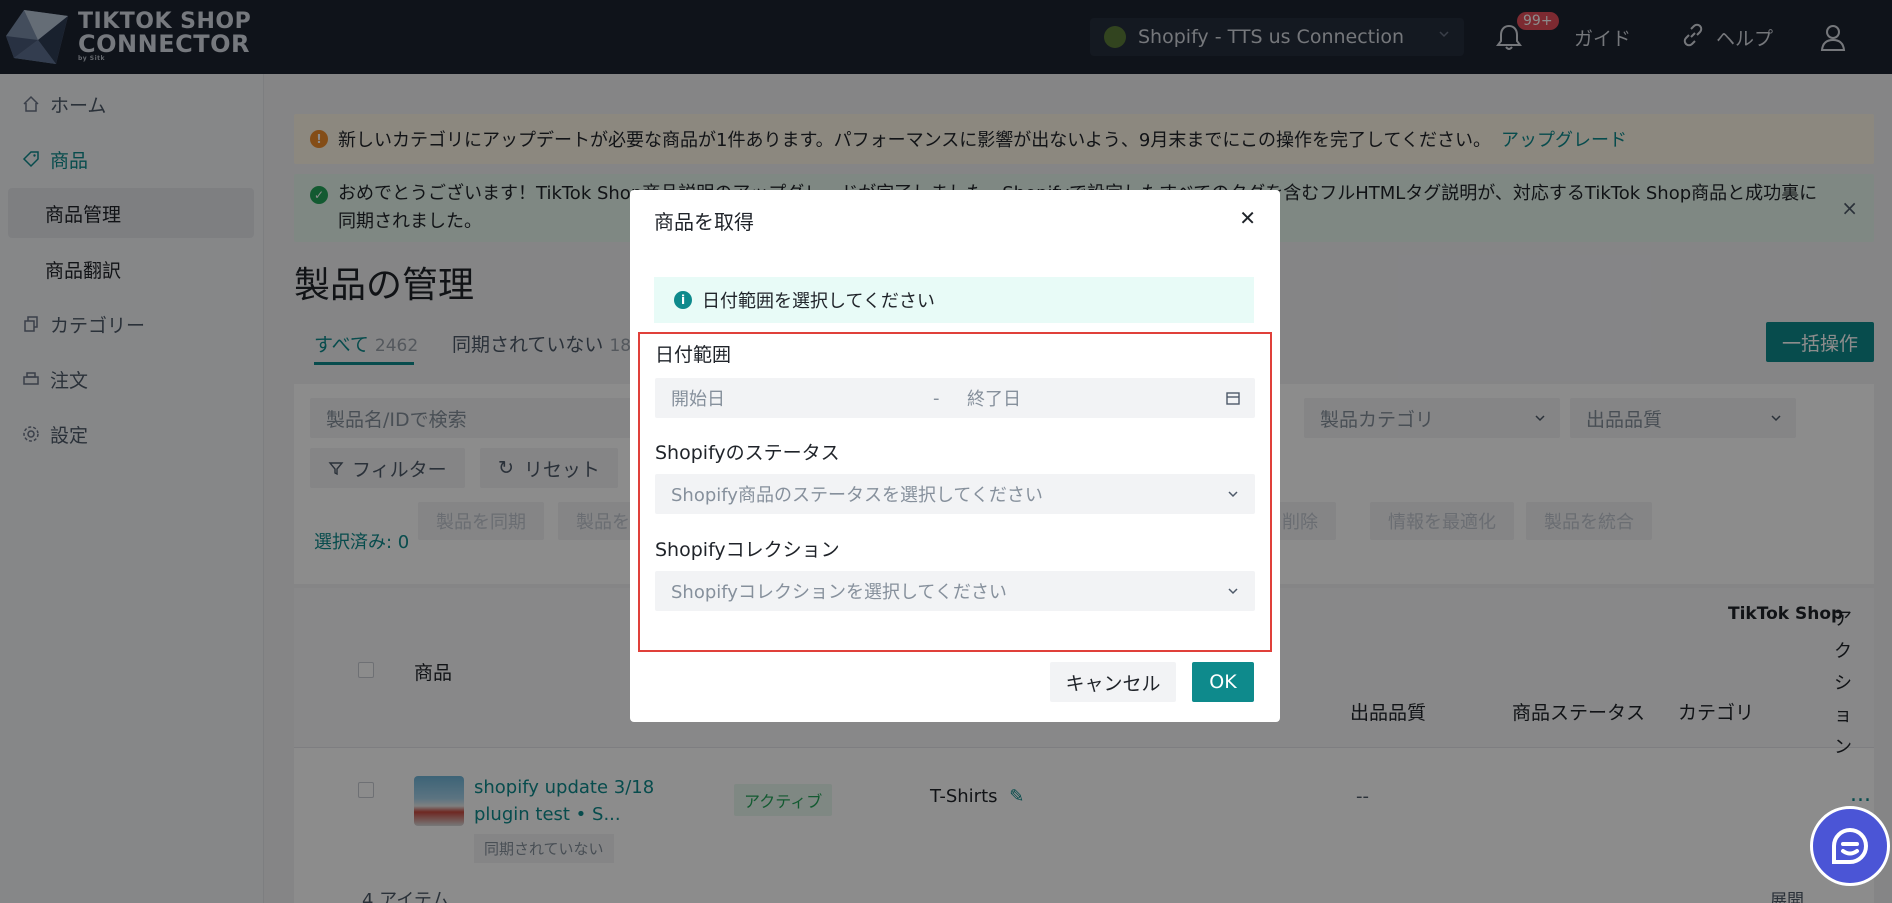 This screenshot has height=903, width=1892. I want to click on dialog-title: 商品を取得, so click(704, 222).